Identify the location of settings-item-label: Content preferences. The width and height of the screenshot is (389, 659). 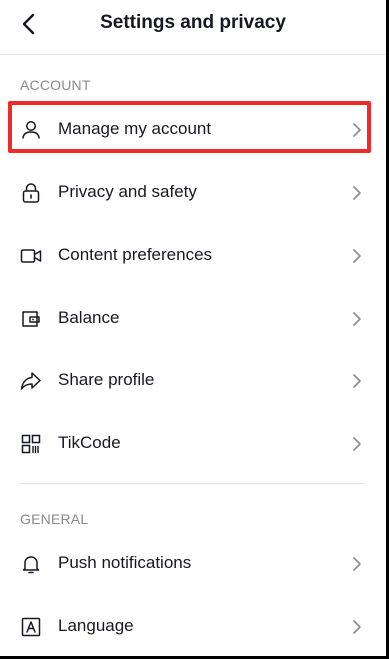
(135, 254).